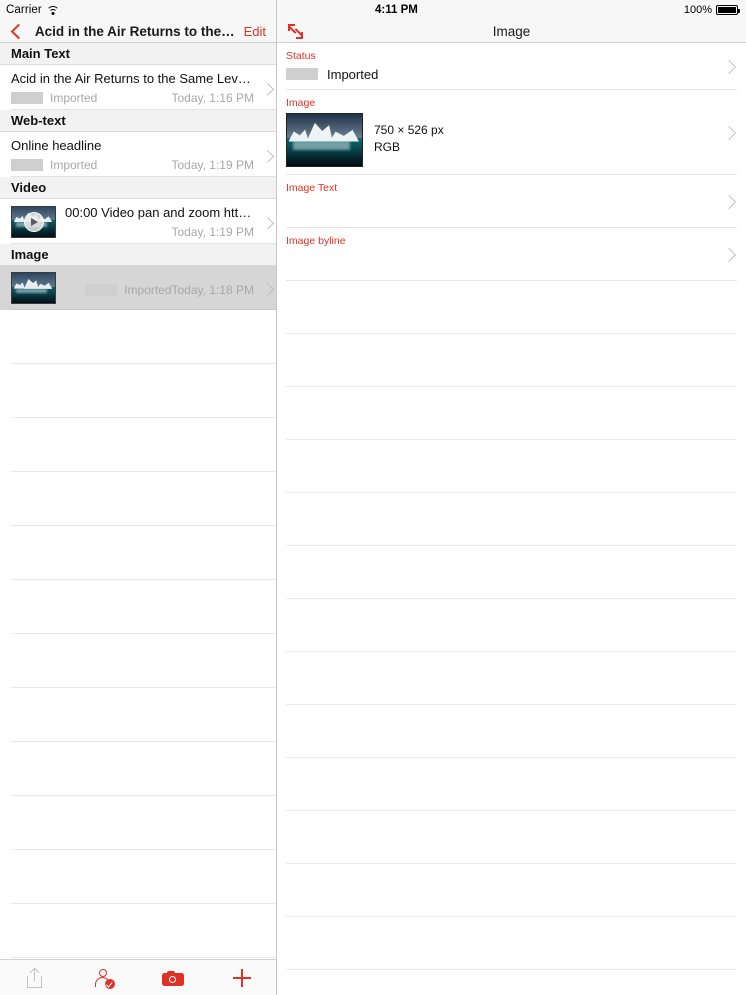 This screenshot has width=746, height=995. What do you see at coordinates (213, 165) in the screenshot?
I see `timestamp: Today, 1:19 PM` at bounding box center [213, 165].